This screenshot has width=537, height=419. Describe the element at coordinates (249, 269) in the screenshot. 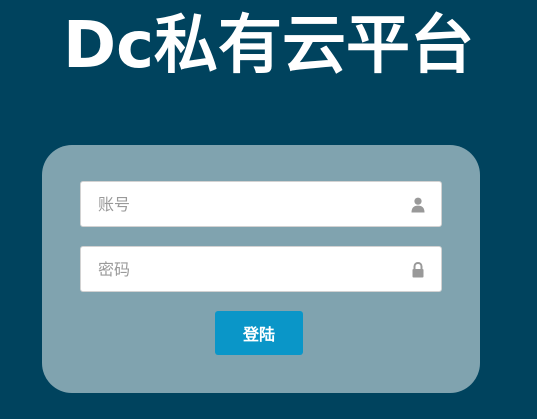

I see `password-input` at that location.